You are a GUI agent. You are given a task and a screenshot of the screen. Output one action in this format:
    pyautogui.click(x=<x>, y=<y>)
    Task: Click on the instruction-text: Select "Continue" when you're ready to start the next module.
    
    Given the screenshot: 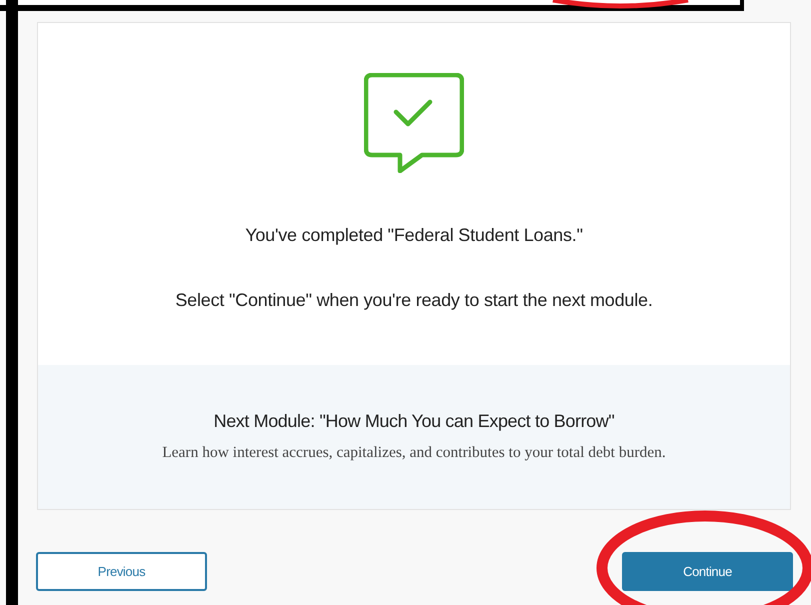 What is the action you would take?
    pyautogui.click(x=414, y=300)
    